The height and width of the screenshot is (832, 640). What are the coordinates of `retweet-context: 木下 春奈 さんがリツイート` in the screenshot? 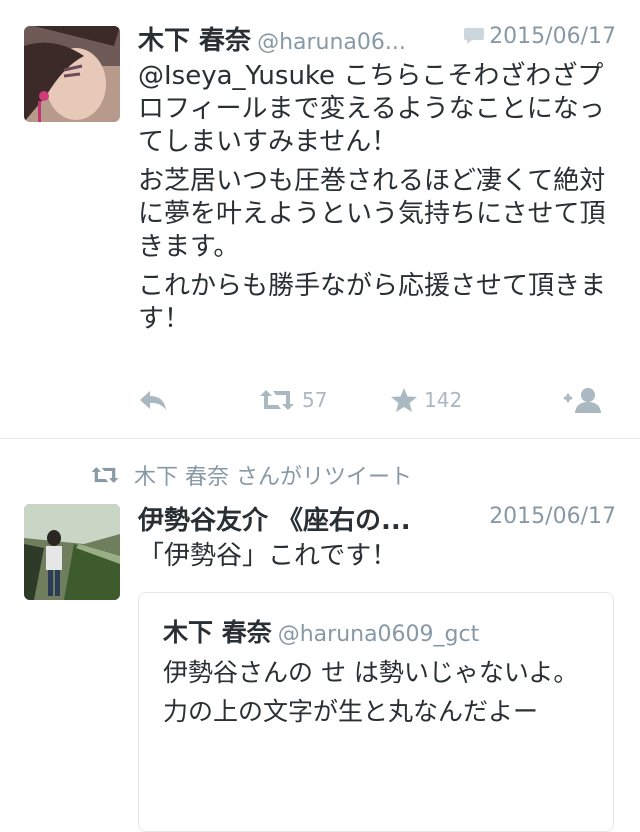 It's located at (251, 475).